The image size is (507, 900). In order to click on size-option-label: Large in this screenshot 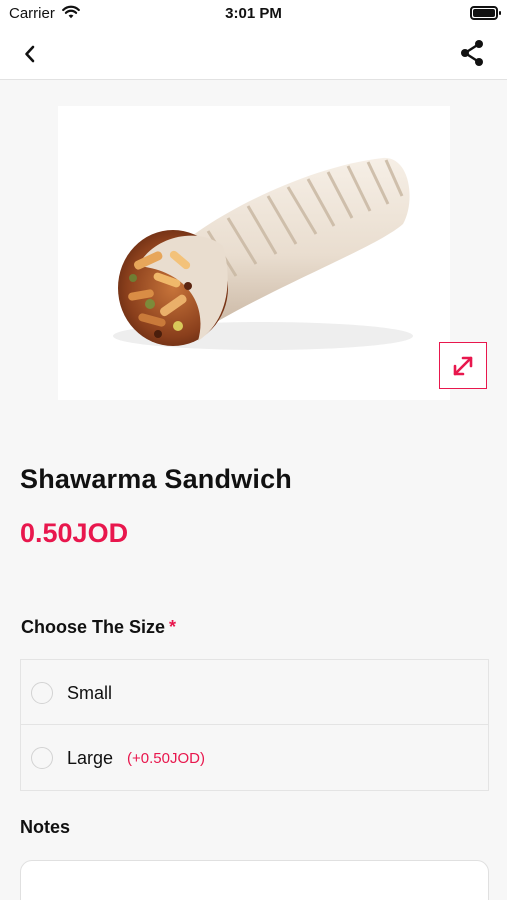, I will do `click(90, 758)`.